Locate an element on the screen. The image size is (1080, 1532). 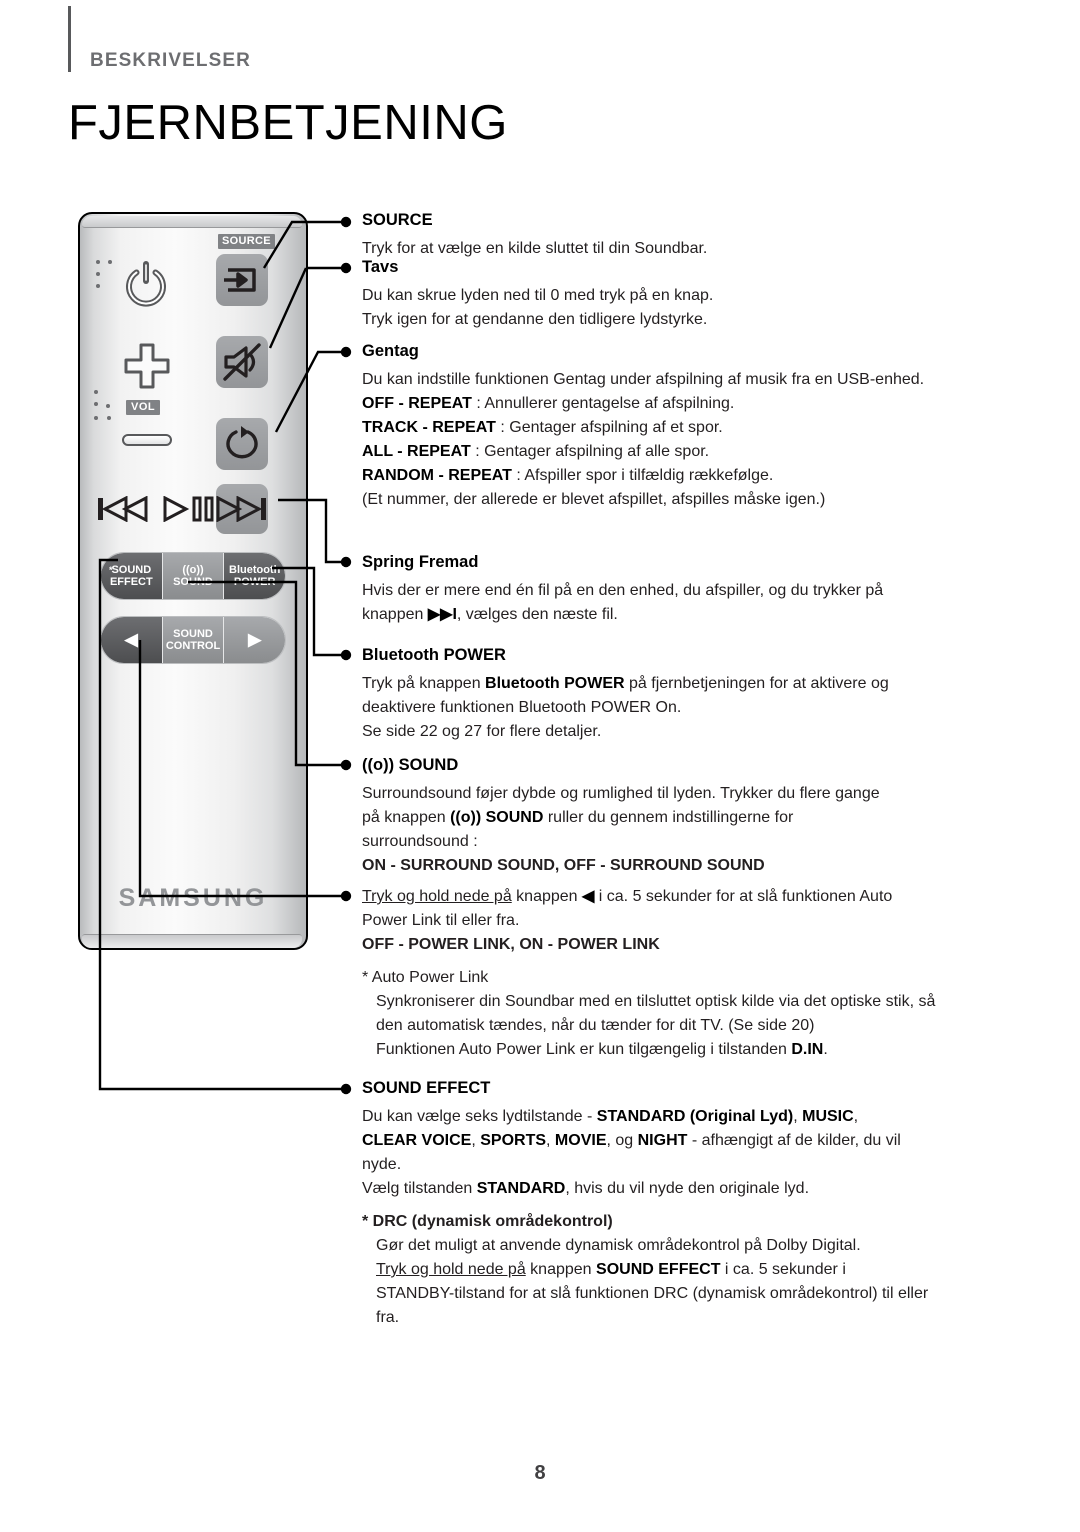
entry-bluetooth-power-title: Bluetooth POWER is located at coordinates (434, 655).